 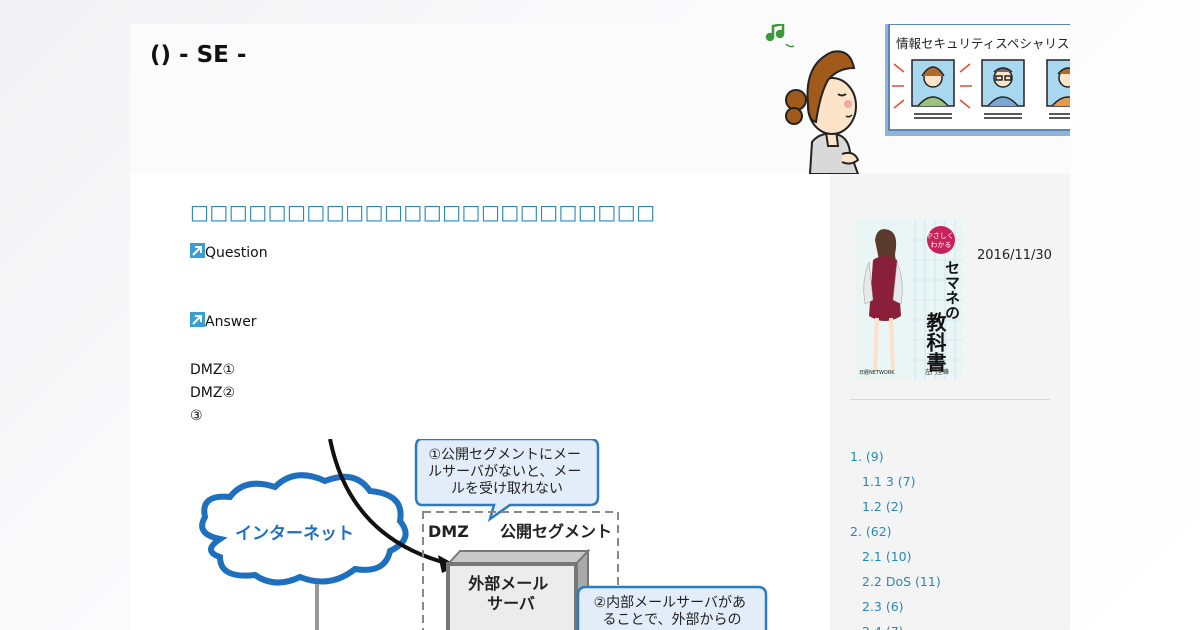 What do you see at coordinates (198, 55) in the screenshot?
I see `site-title: () - SE -` at bounding box center [198, 55].